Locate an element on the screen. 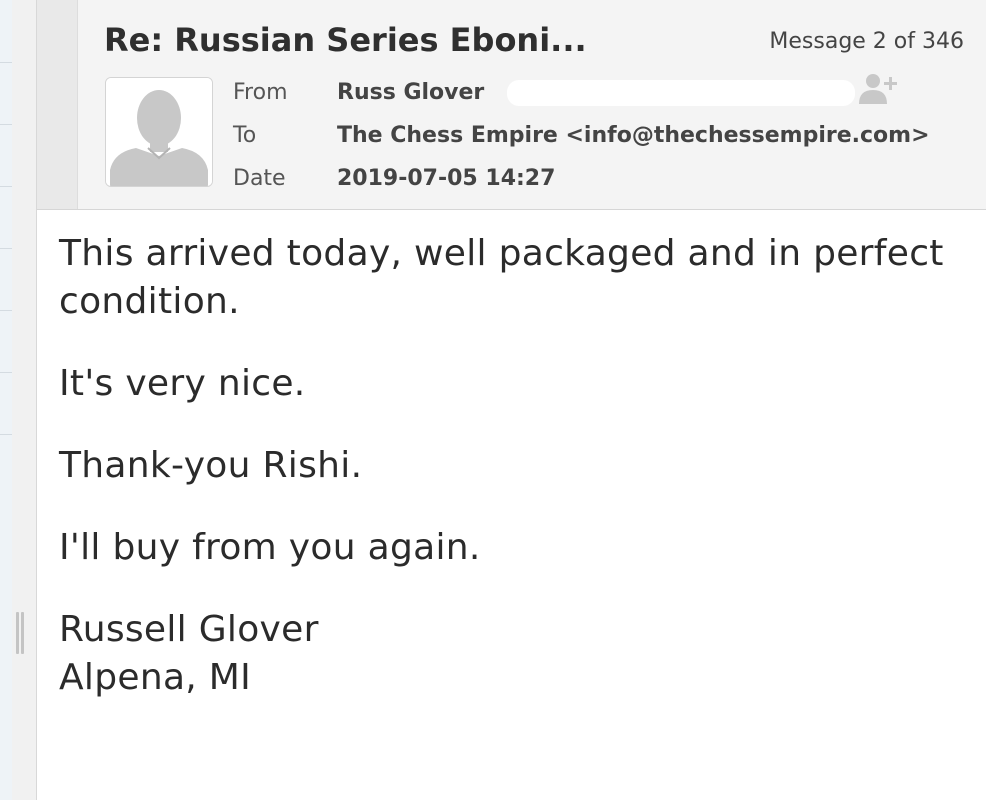 The image size is (986, 800). date-label: Date is located at coordinates (259, 178).